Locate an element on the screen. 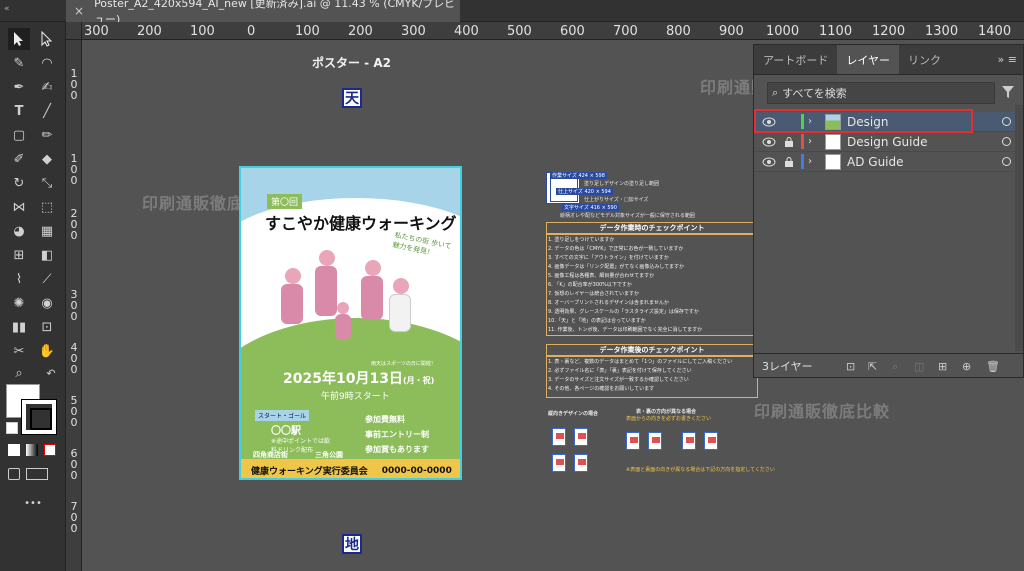  ruler-label: 400 is located at coordinates (466, 31).